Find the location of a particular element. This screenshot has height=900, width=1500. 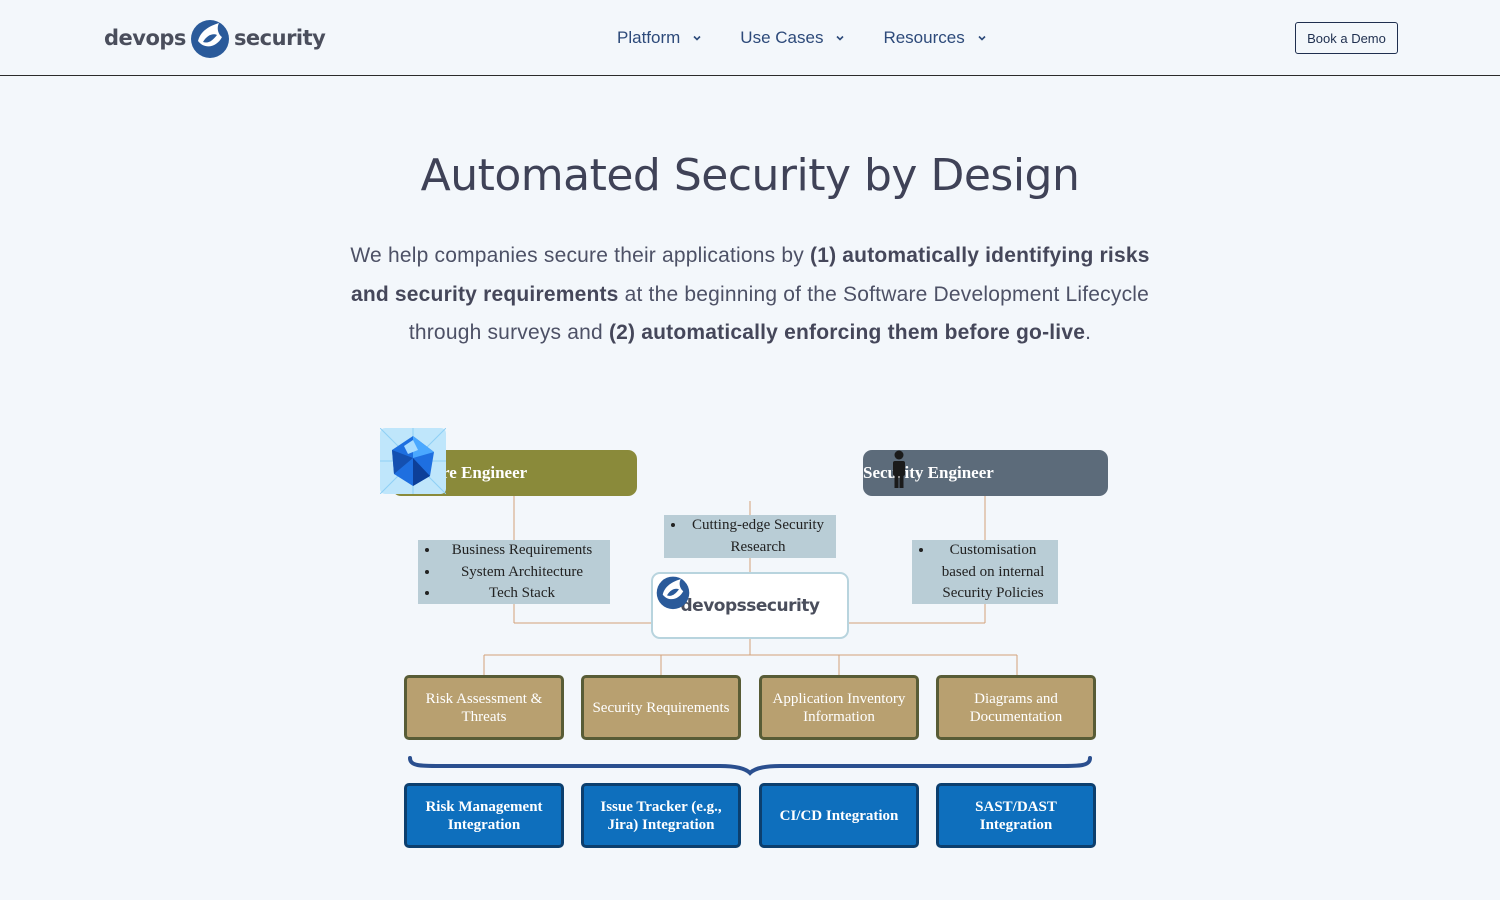

research-inputs: Cutting-edge Security Research is located at coordinates (750, 536).